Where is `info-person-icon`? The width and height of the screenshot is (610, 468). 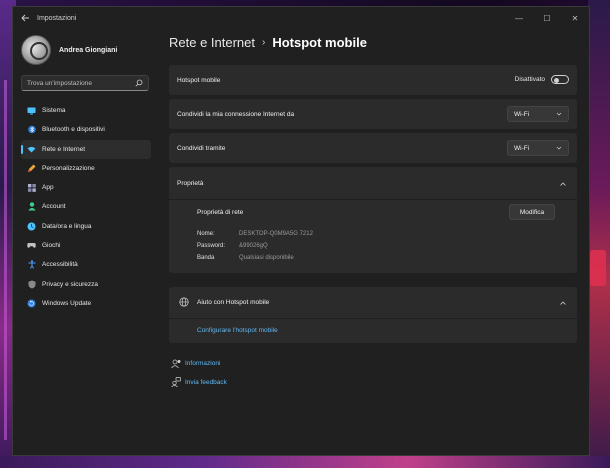
info-person-icon is located at coordinates (176, 364).